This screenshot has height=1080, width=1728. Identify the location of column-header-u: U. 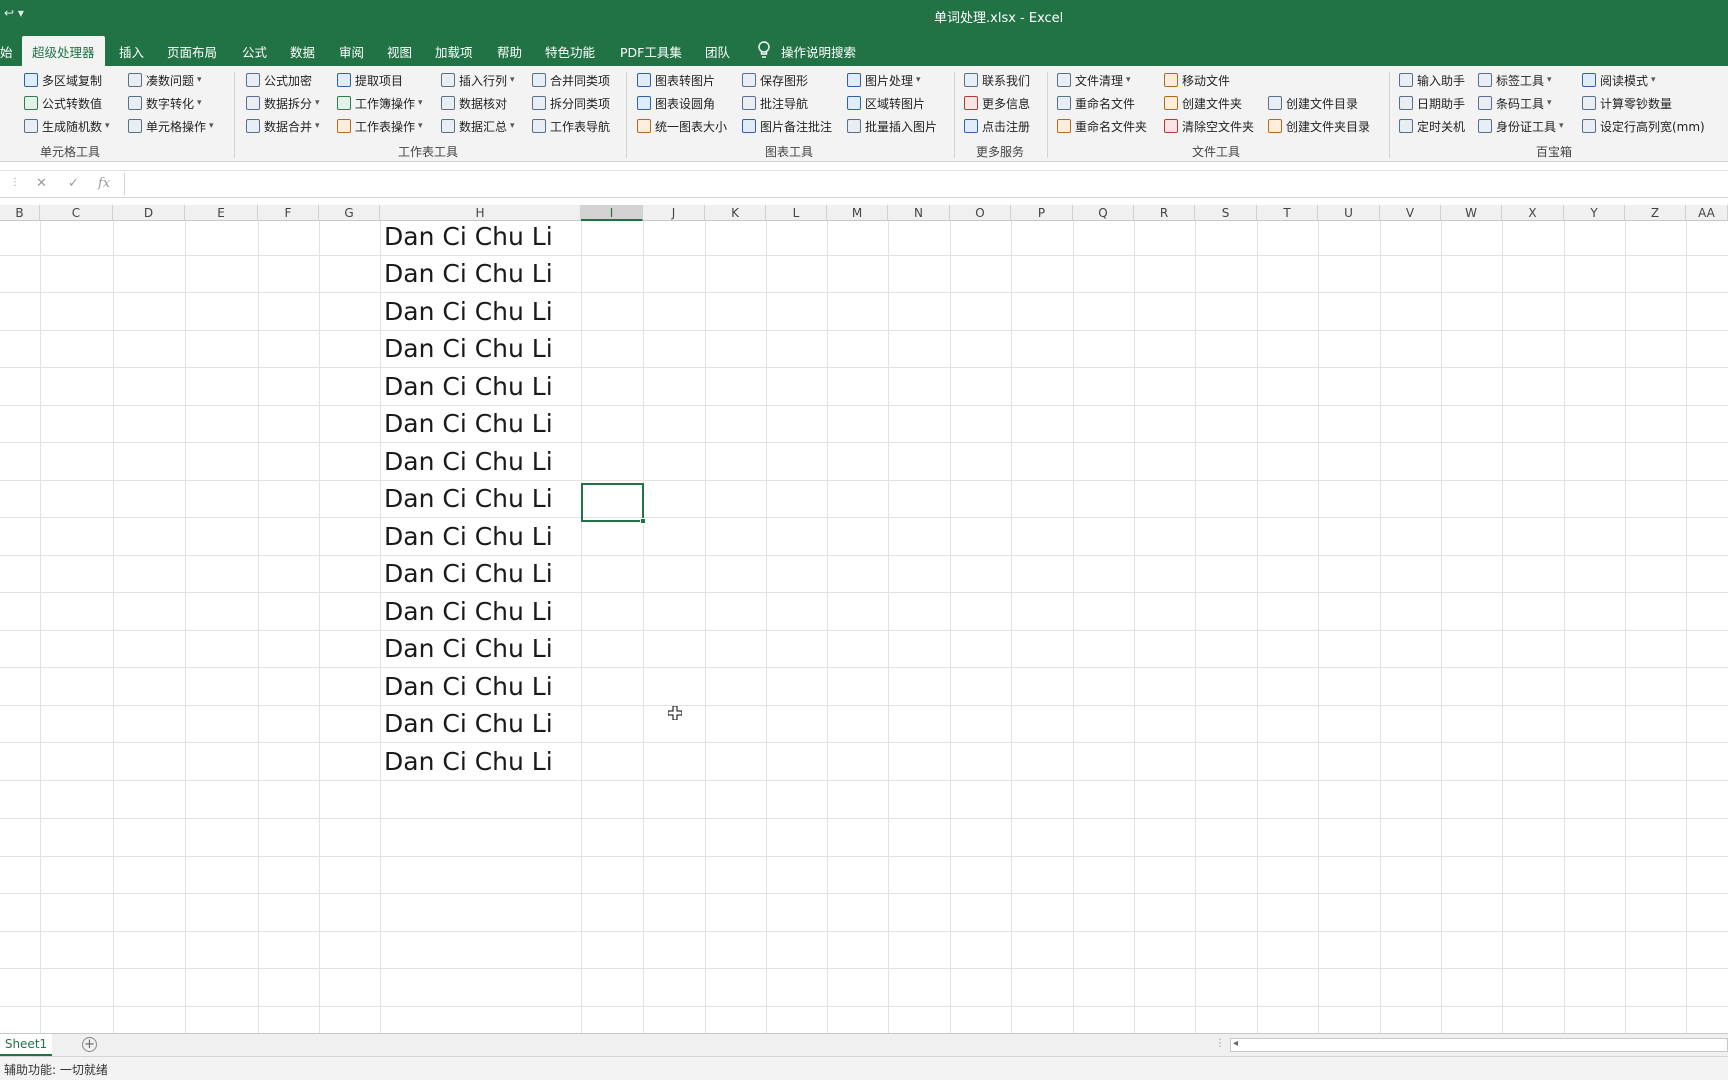
(1349, 213).